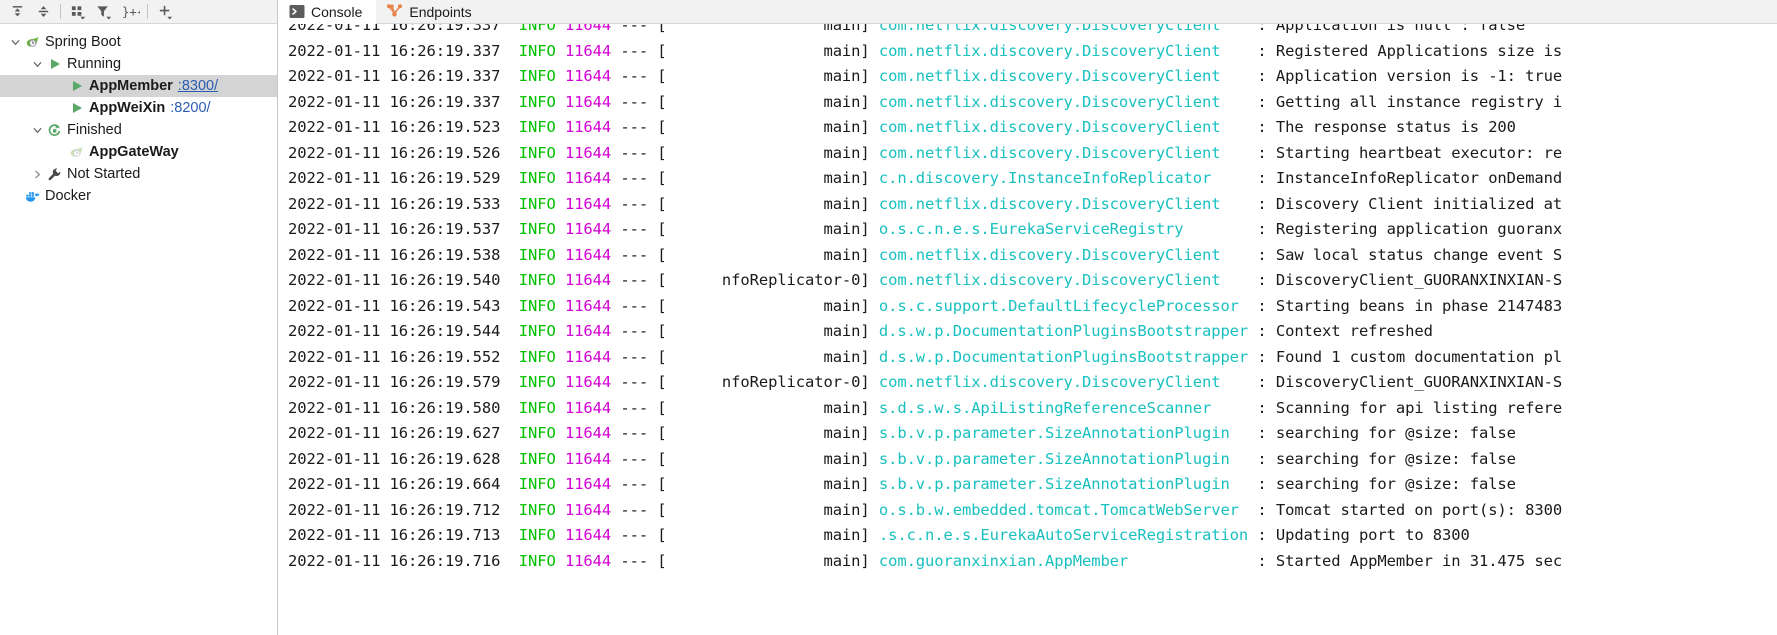 The width and height of the screenshot is (1777, 635). Describe the element at coordinates (104, 174) in the screenshot. I see `tree-node-label: Not Started` at that location.